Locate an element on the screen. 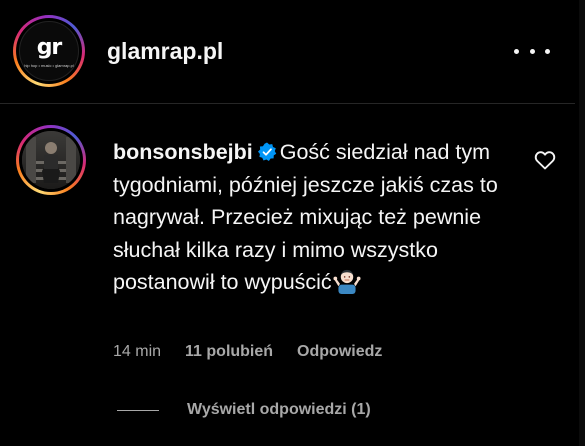  more-options-icon is located at coordinates (532, 51).